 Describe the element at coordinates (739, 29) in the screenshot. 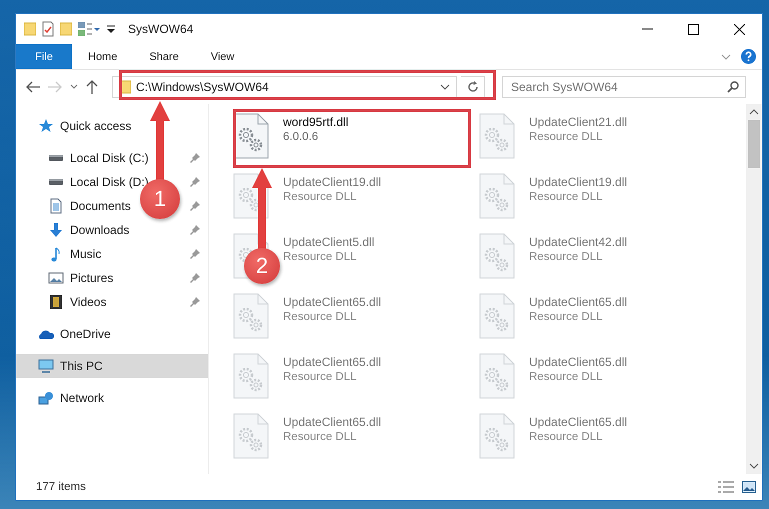

I see `close-icon` at that location.